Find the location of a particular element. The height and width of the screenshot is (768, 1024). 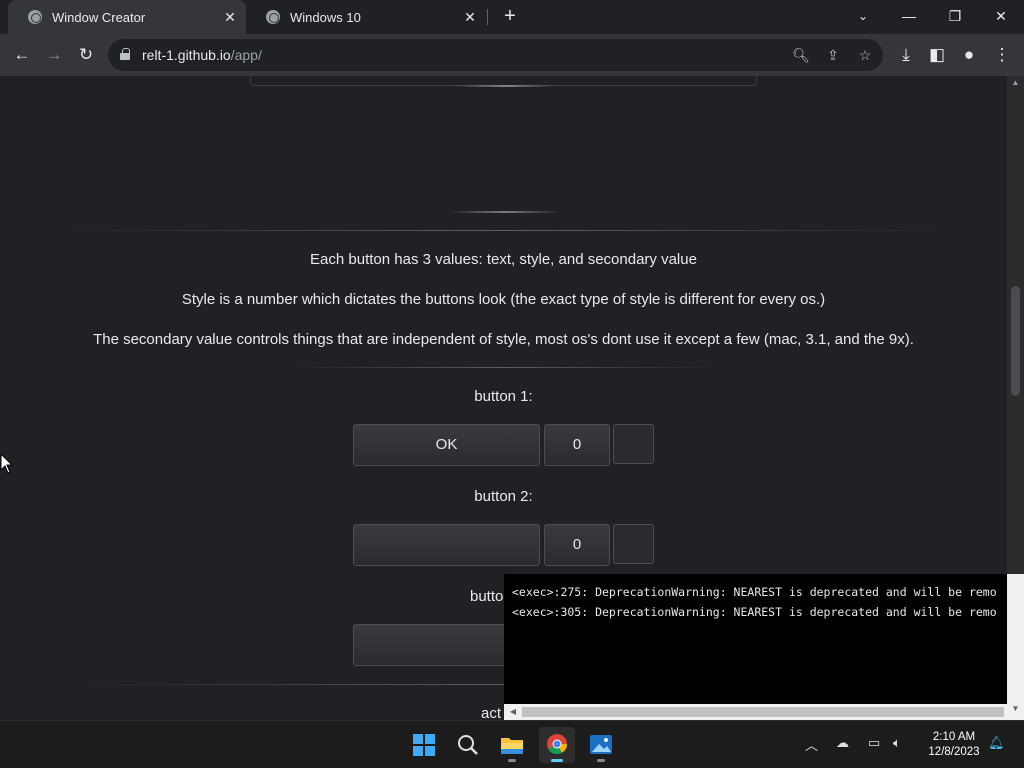

scroll-down-arrow-icon: ▼ is located at coordinates (1015, 711).